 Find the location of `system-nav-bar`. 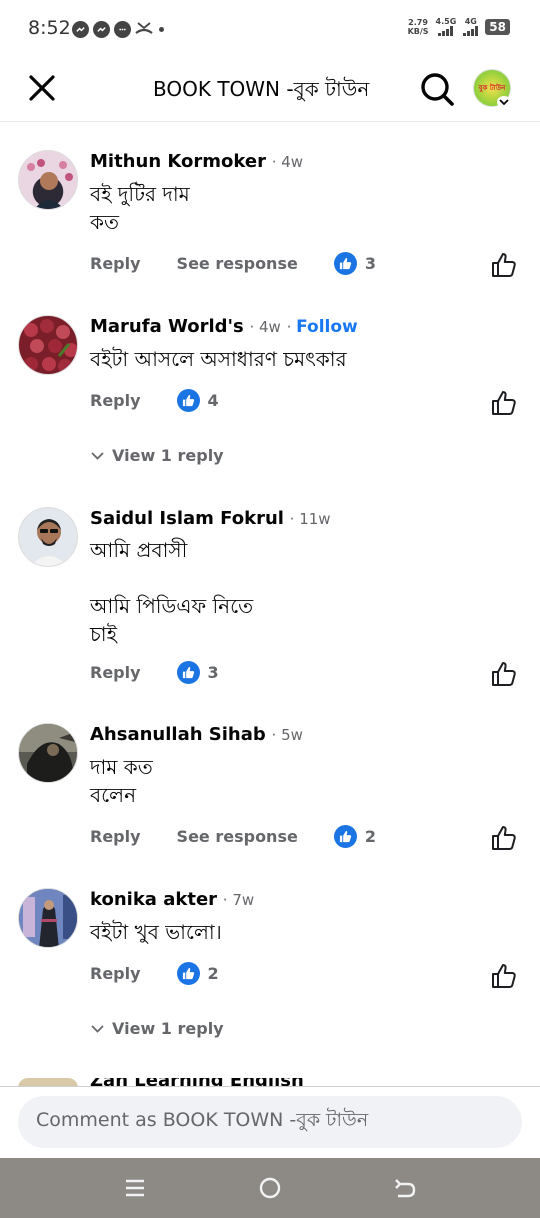

system-nav-bar is located at coordinates (270, 1188).